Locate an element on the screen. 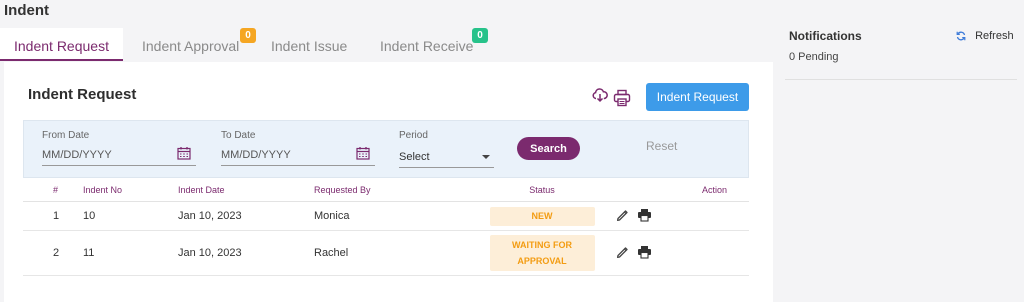  period-select-value: Select is located at coordinates (414, 157).